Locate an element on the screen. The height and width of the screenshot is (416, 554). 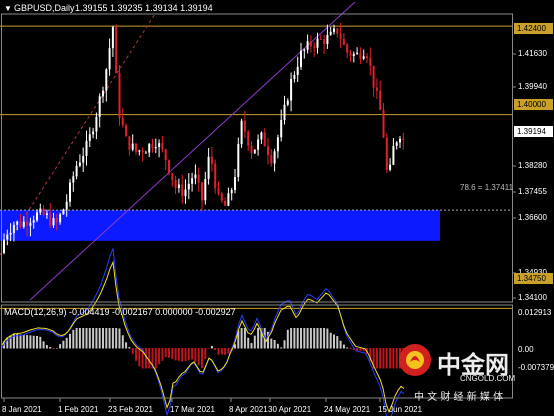
level-tag-1.40000: 1.40000 is located at coordinates (533, 104).